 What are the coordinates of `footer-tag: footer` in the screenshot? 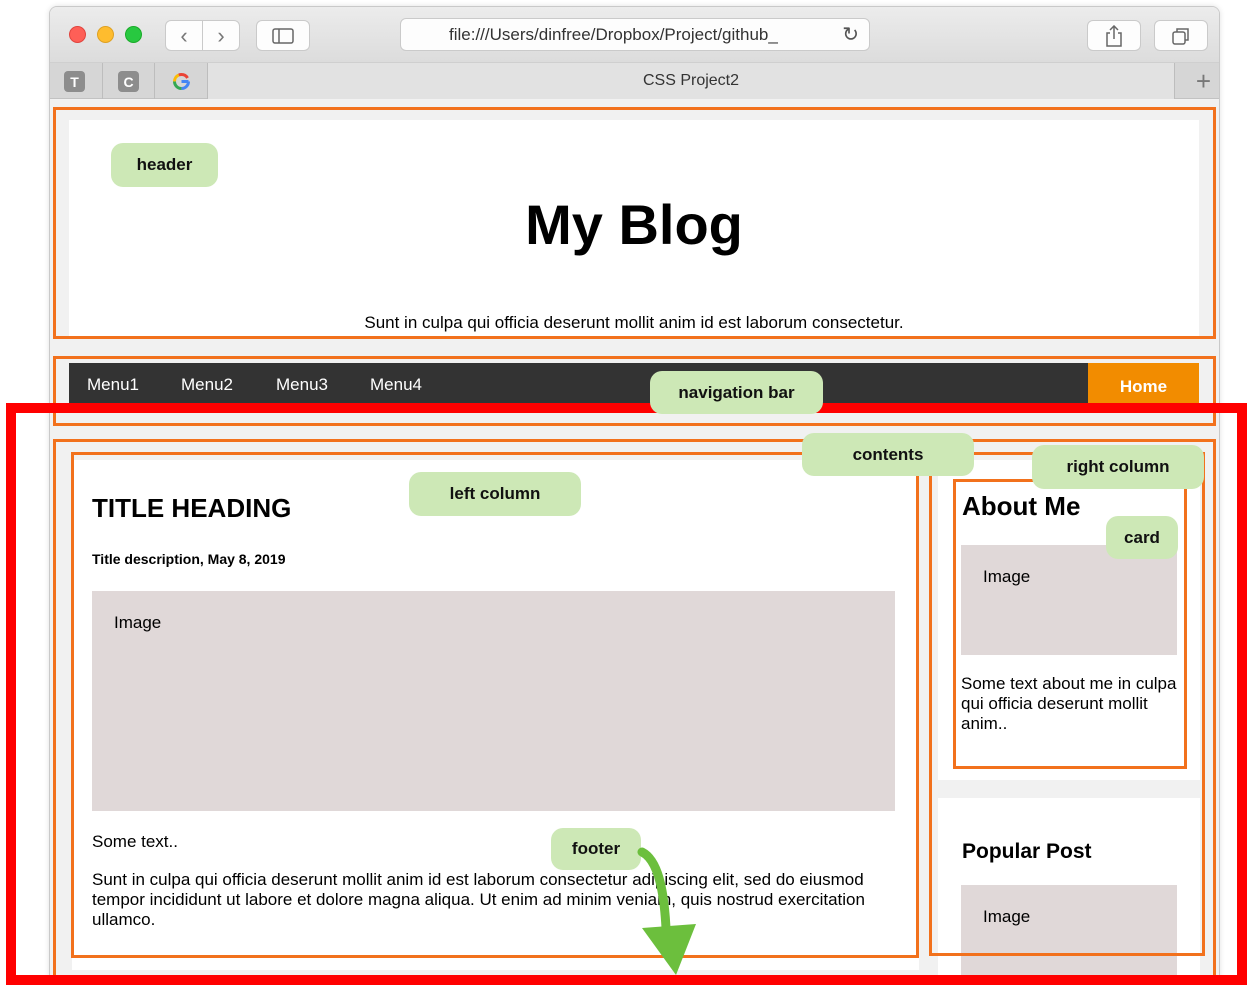 It's located at (596, 849).